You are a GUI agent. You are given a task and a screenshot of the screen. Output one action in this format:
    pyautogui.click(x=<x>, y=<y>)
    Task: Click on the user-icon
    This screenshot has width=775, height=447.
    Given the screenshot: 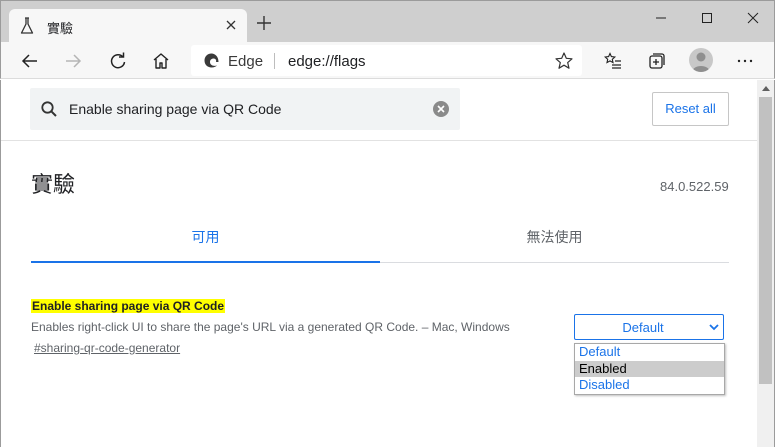 What is the action you would take?
    pyautogui.click(x=701, y=62)
    